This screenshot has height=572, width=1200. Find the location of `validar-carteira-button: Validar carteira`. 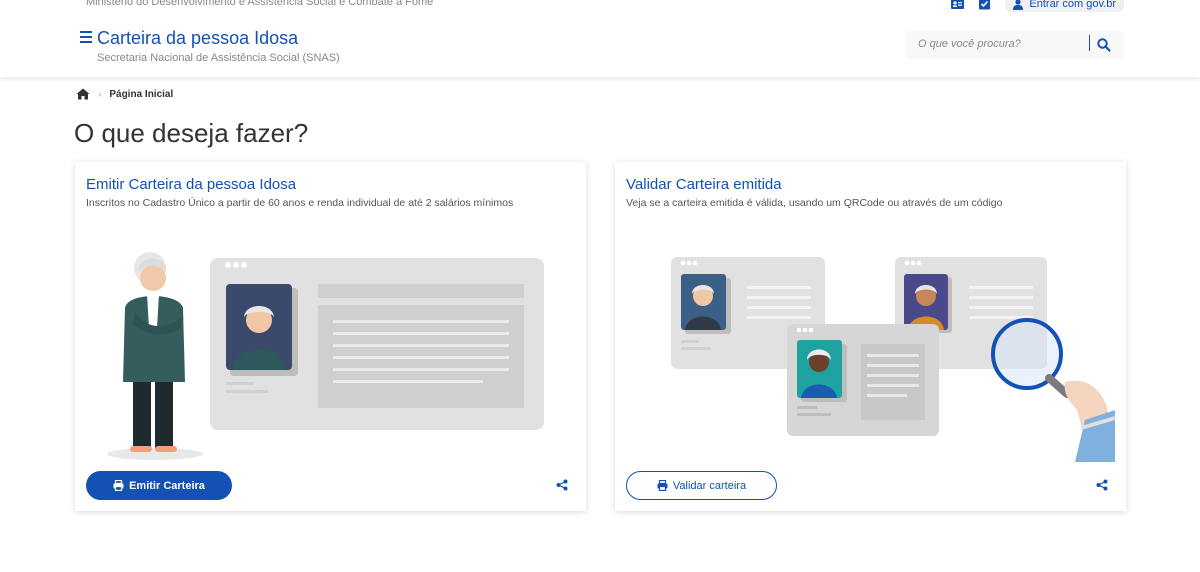

validar-carteira-button: Validar carteira is located at coordinates (701, 485).